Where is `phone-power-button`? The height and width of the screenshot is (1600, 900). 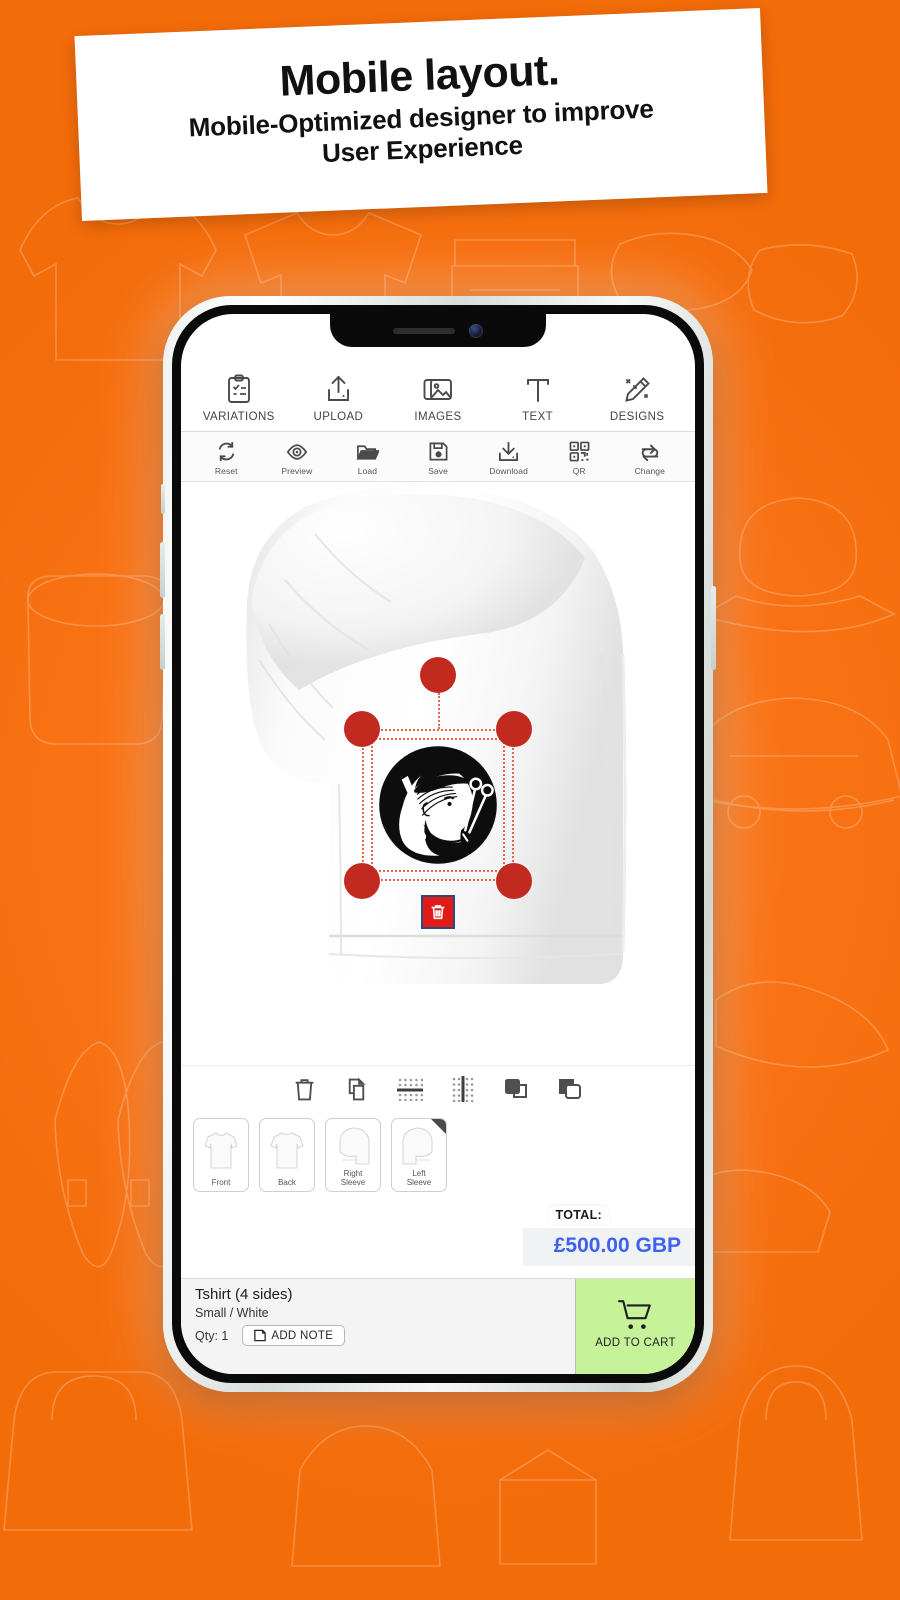 phone-power-button is located at coordinates (713, 628).